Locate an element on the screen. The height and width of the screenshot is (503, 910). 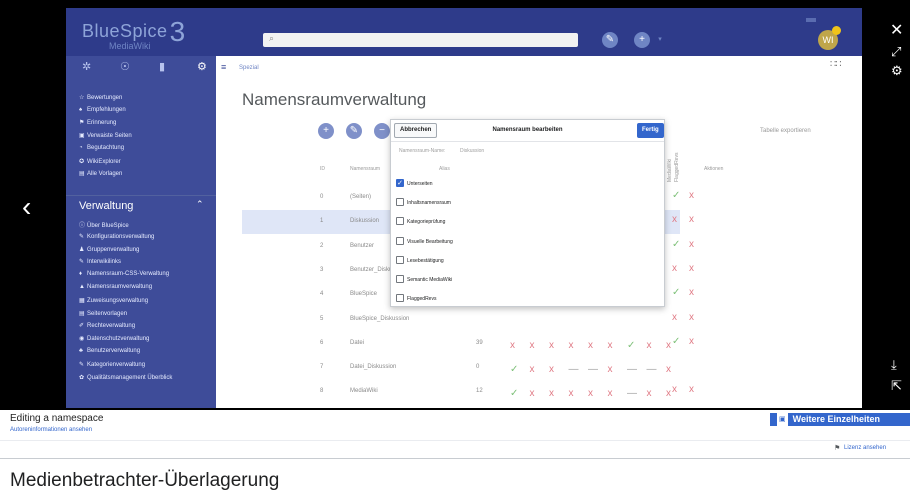
notification-dot is located at coordinates (836, 30).